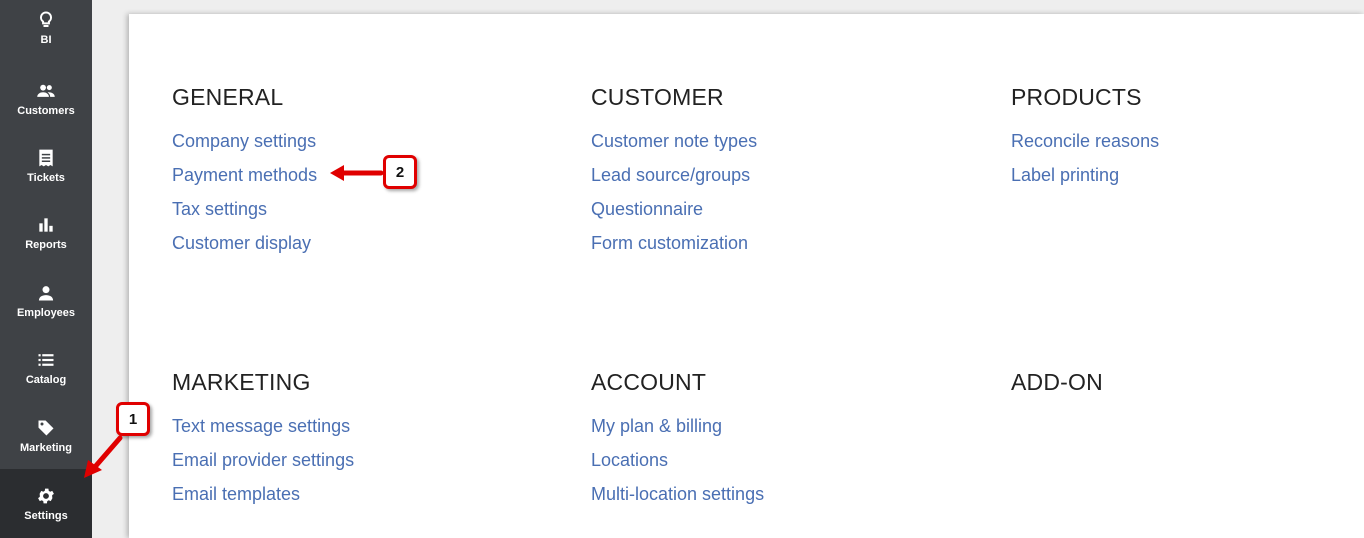 The width and height of the screenshot is (1364, 538). Describe the element at coordinates (400, 172) in the screenshot. I see `annotation-badge-2: 2` at that location.